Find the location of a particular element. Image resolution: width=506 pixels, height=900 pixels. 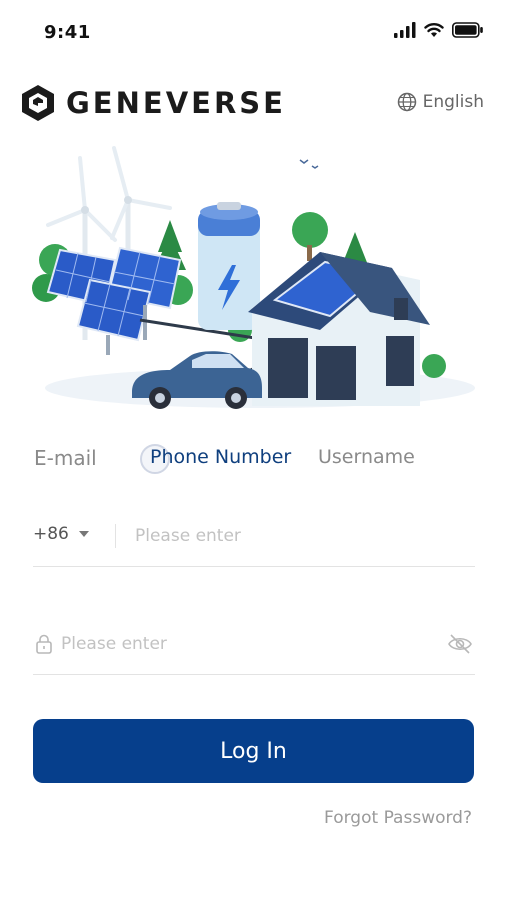

tab-phone-number: Phone Number is located at coordinates (220, 457).